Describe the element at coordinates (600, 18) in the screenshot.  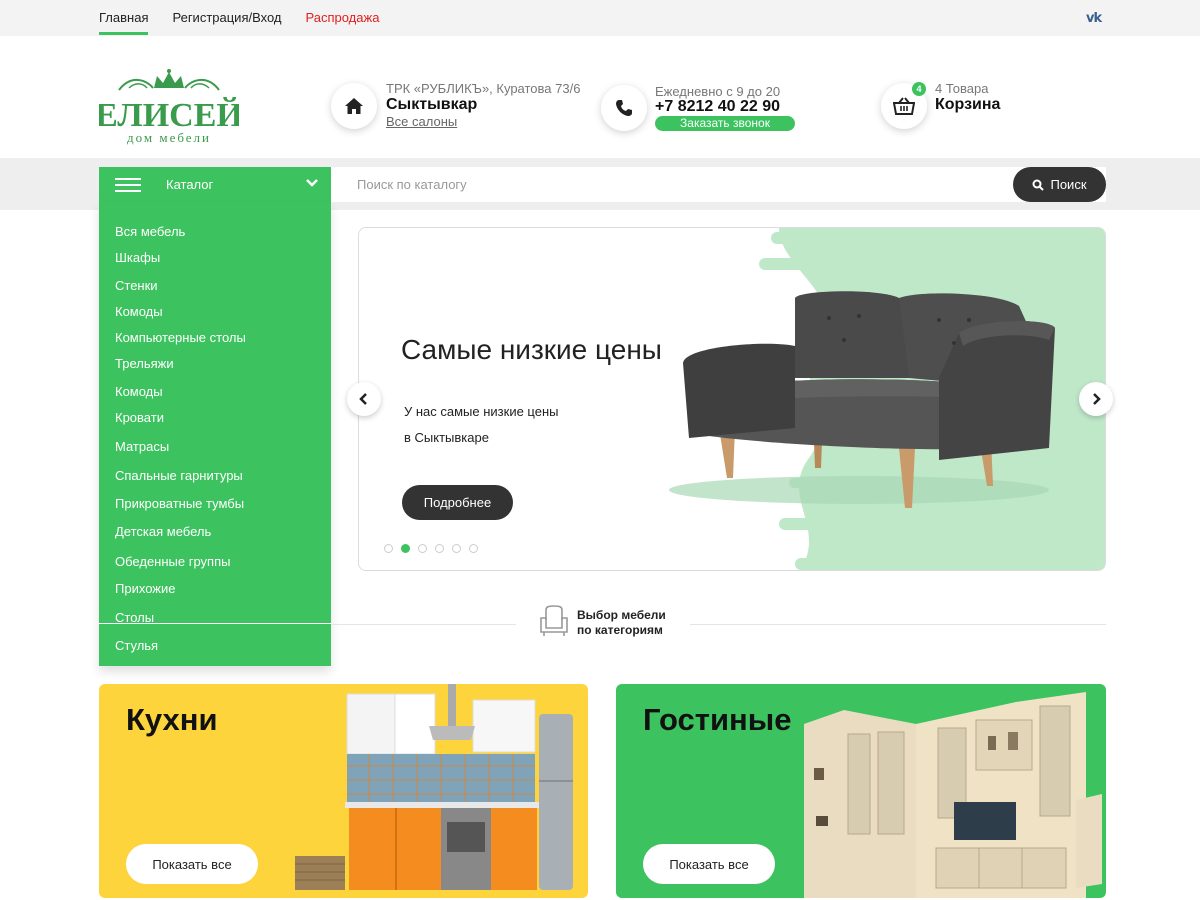
I see `top-bar: Главная Регистрация/Вход Распродажа vk` at that location.